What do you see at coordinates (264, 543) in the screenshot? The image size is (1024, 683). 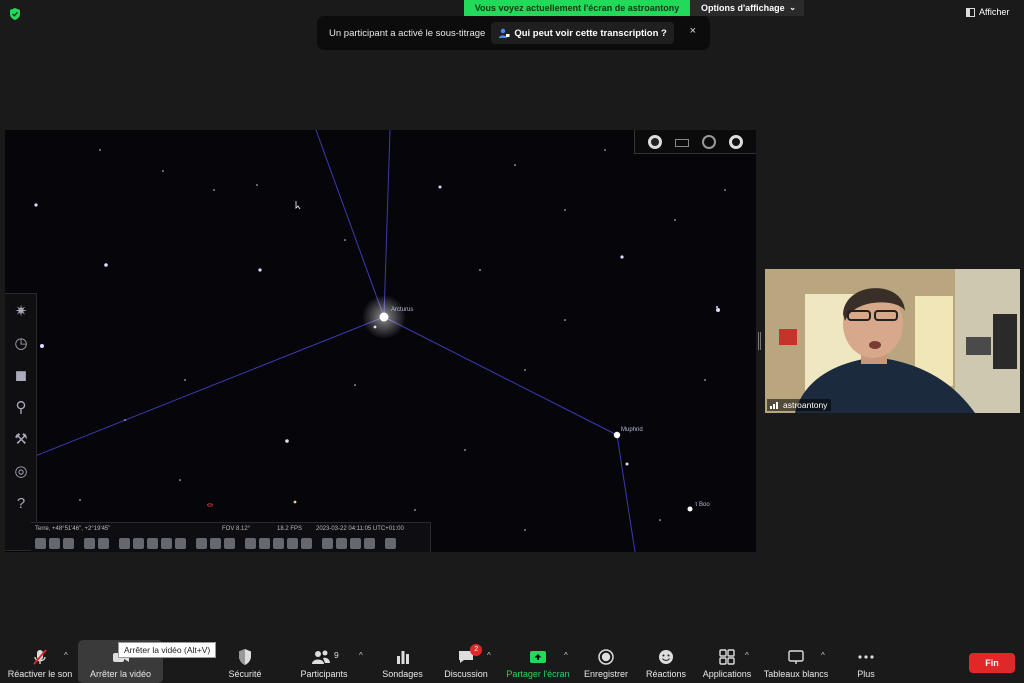 I see `meteor-toggle-icon` at bounding box center [264, 543].